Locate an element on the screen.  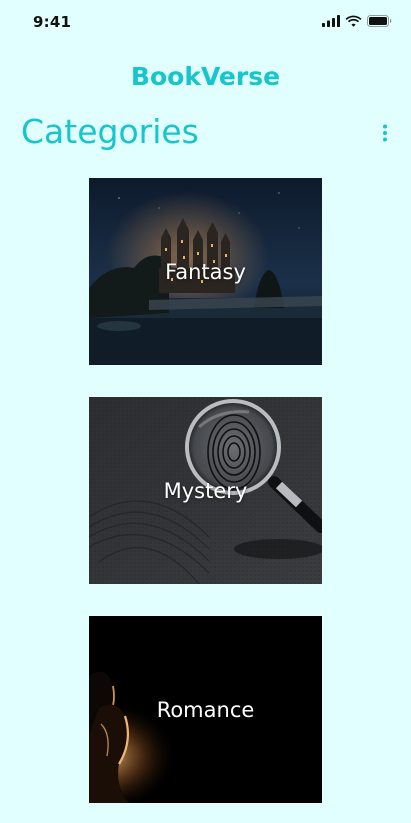
category-card-fantasy: Fantasy is located at coordinates (205, 271).